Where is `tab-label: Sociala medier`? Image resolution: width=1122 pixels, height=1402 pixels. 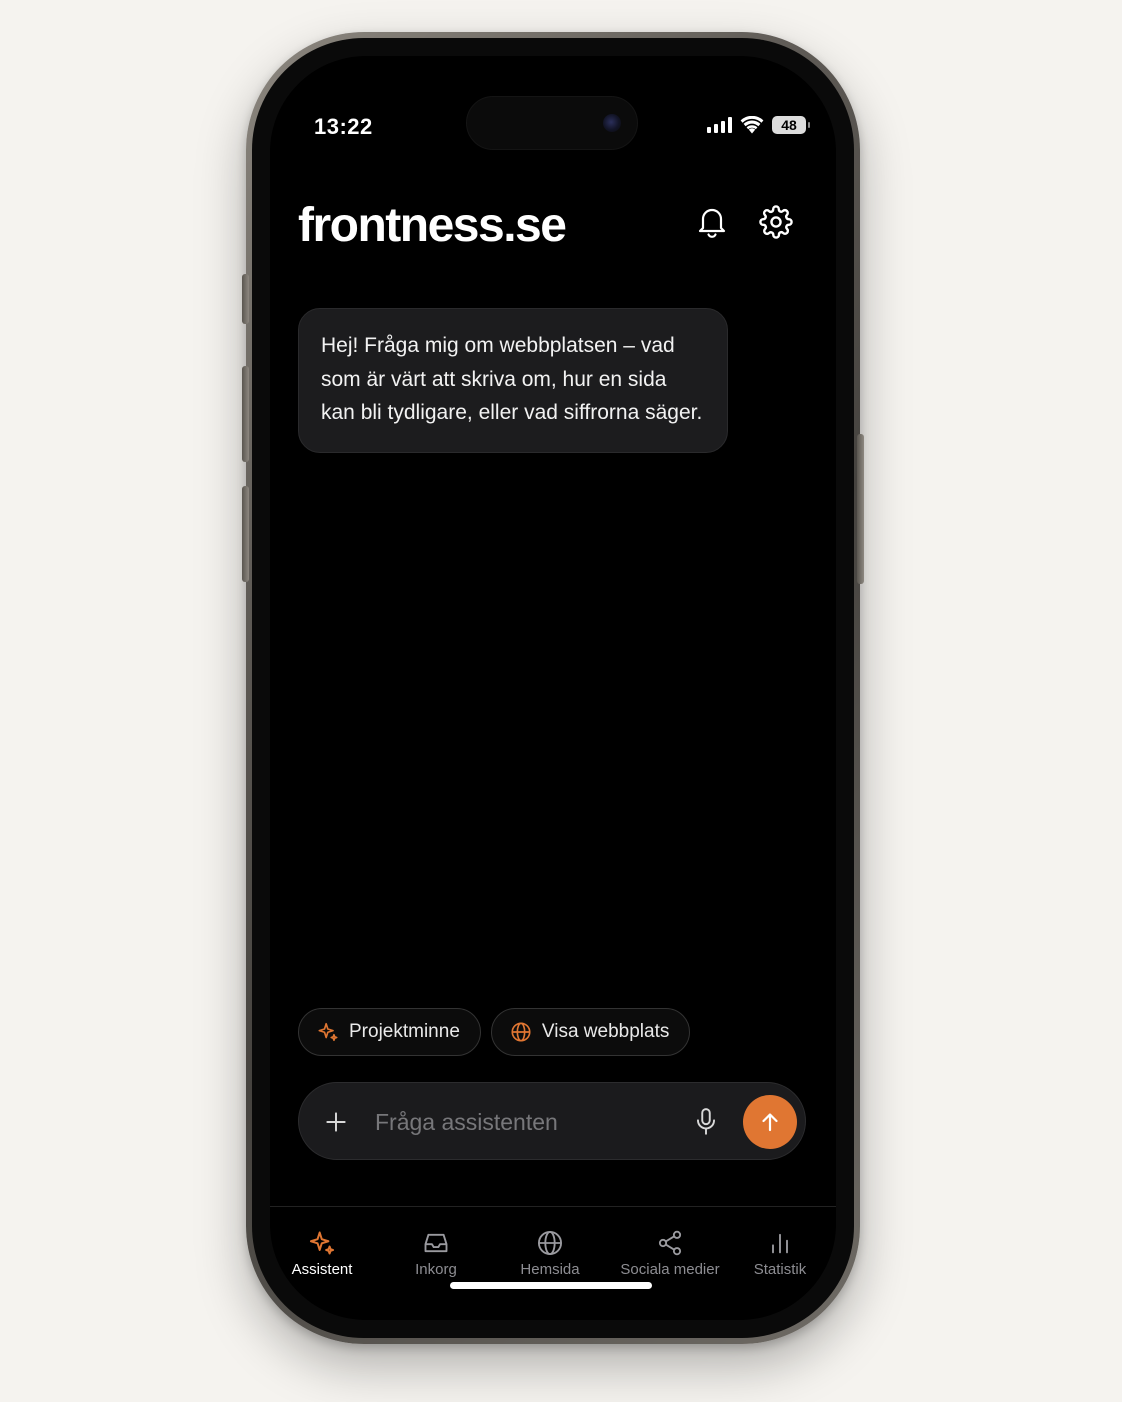
tab-label: Sociala medier is located at coordinates (670, 1269).